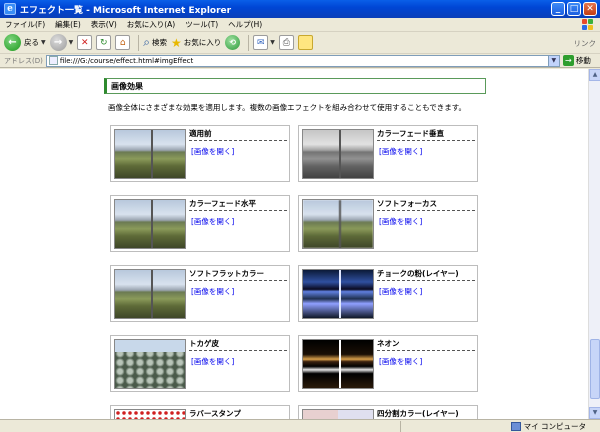 This screenshot has height=432, width=600. What do you see at coordinates (595, 369) in the screenshot?
I see `scroll-thumb` at bounding box center [595, 369].